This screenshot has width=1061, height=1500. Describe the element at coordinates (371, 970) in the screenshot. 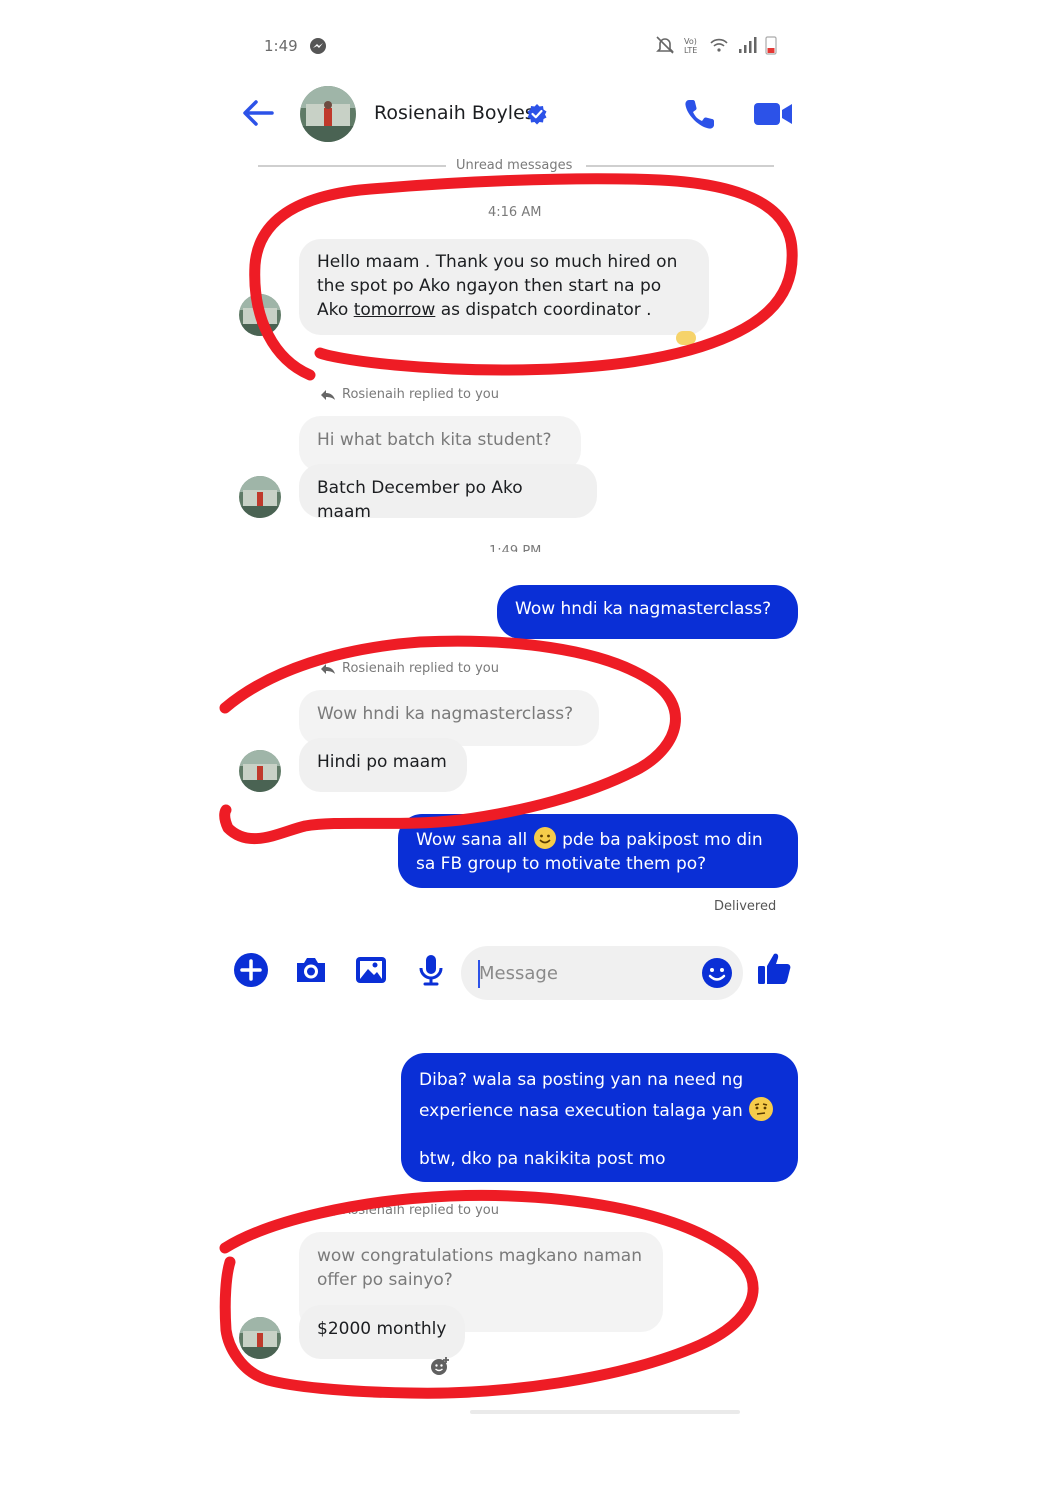

I see `gallery-icon` at that location.